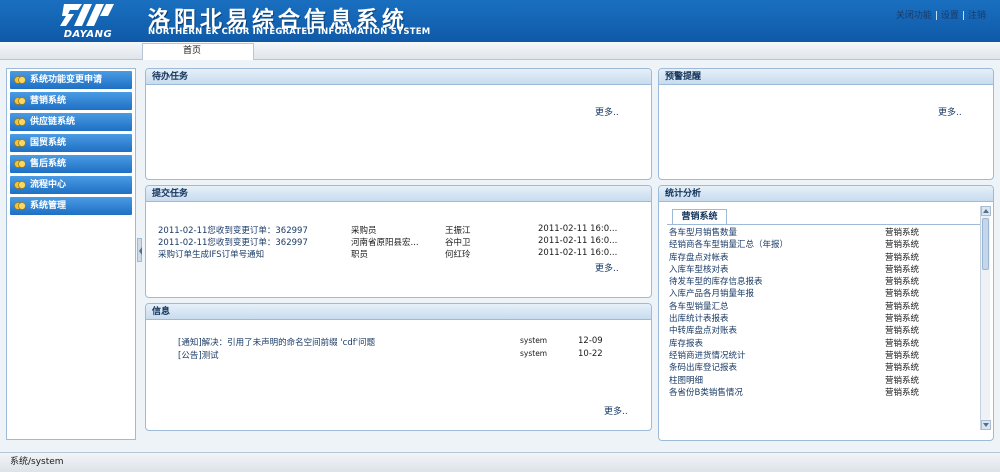 This screenshot has width=1000, height=472. I want to click on sidebar-collapse-handle, so click(139, 250).